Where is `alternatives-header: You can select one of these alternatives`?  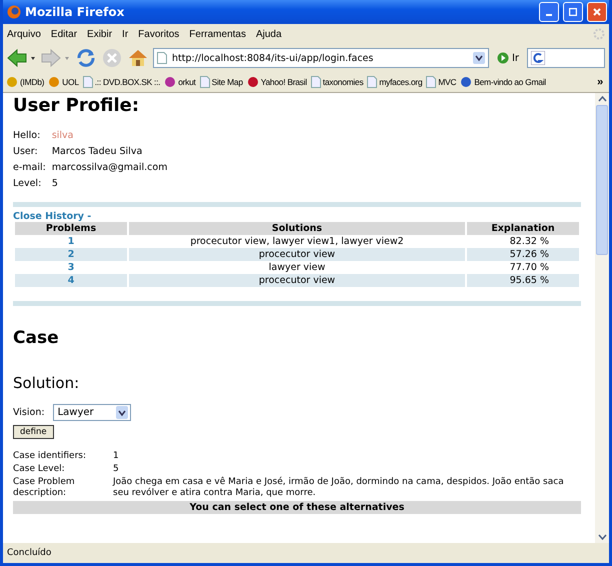 alternatives-header: You can select one of these alternatives is located at coordinates (297, 507).